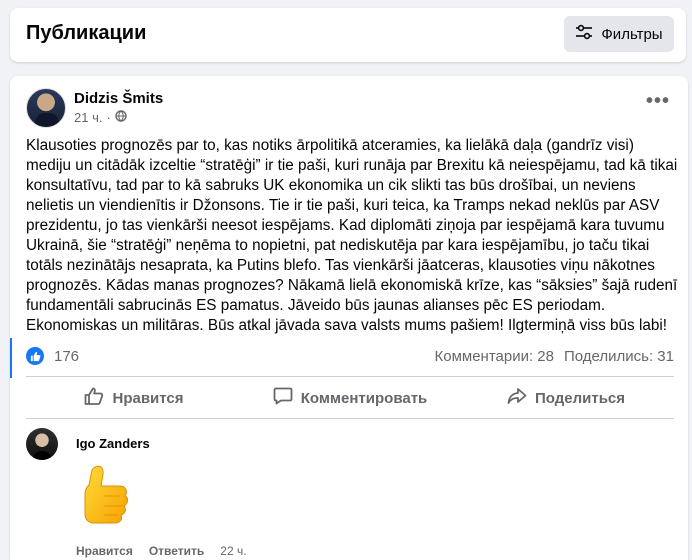 The image size is (692, 560). What do you see at coordinates (88, 117) in the screenshot?
I see `post-time: 21 ч.` at bounding box center [88, 117].